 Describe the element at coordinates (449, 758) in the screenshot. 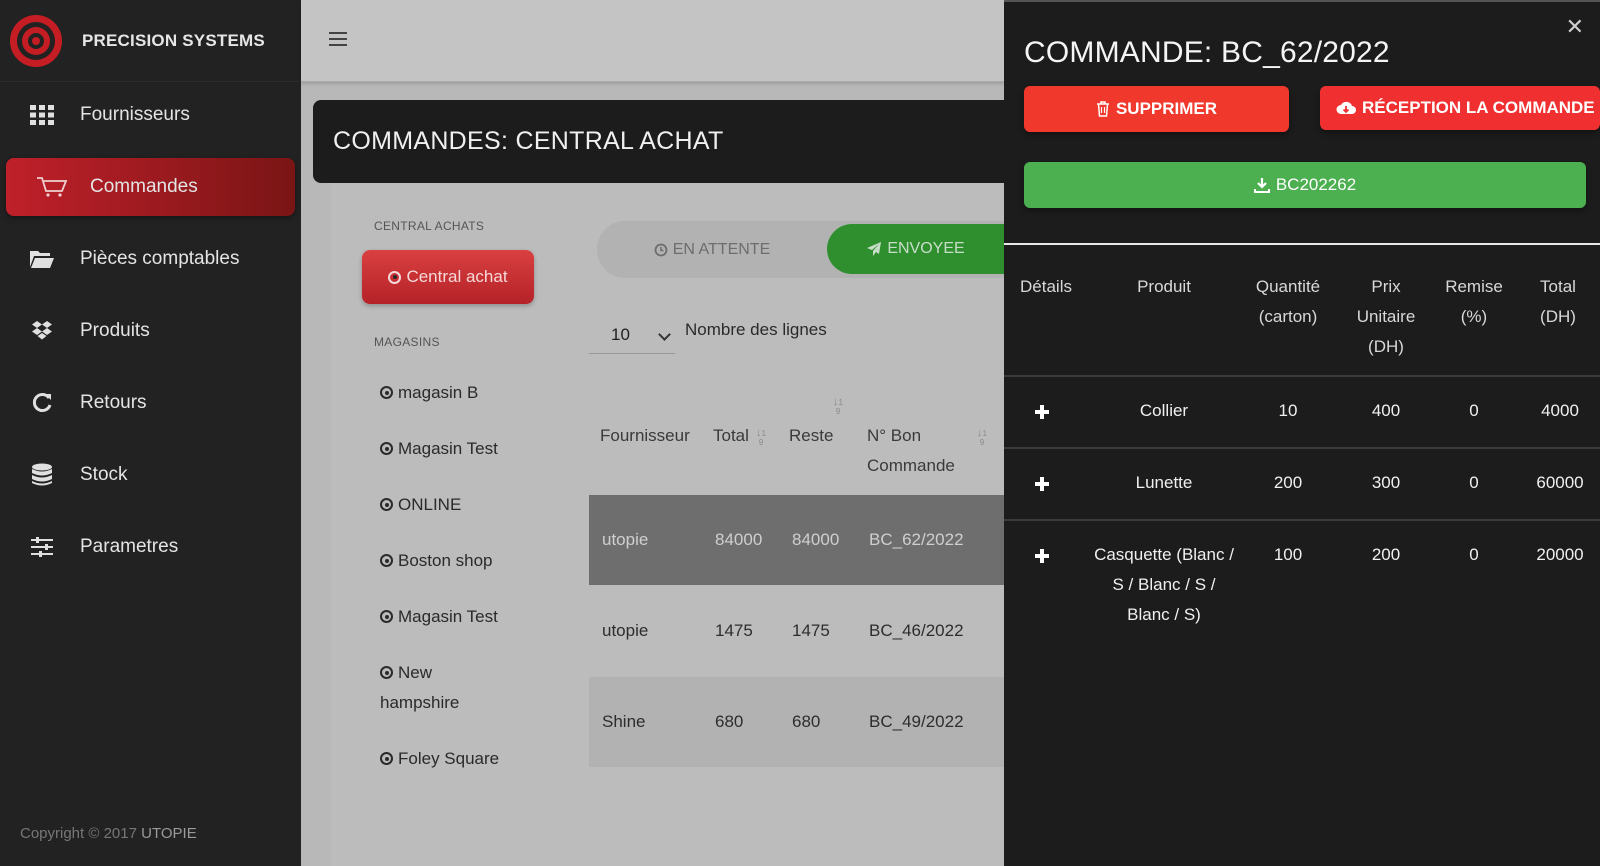

I see `store-label: Foley Square` at that location.